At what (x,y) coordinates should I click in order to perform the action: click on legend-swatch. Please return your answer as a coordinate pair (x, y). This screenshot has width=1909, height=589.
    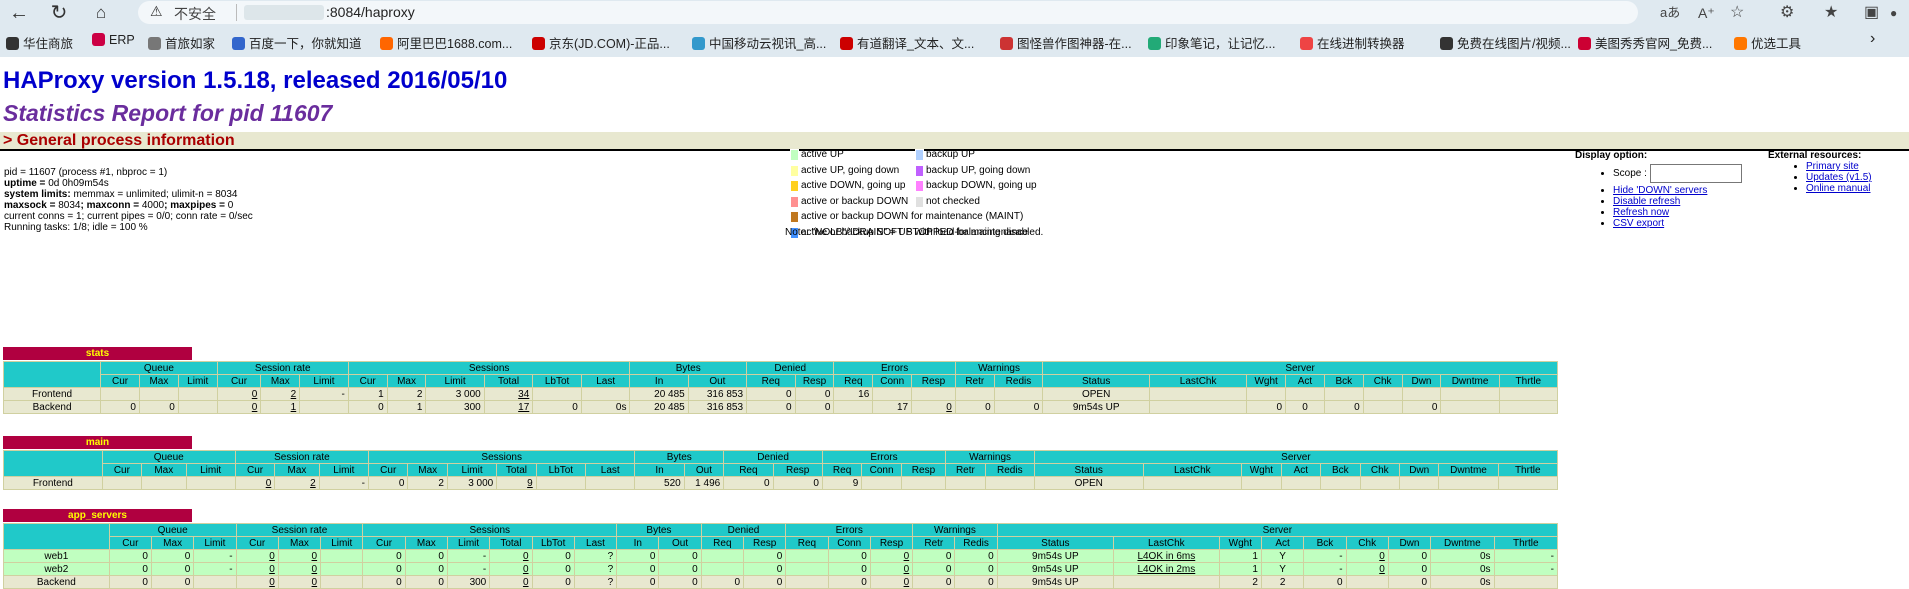
    Looking at the image, I should click on (794, 201).